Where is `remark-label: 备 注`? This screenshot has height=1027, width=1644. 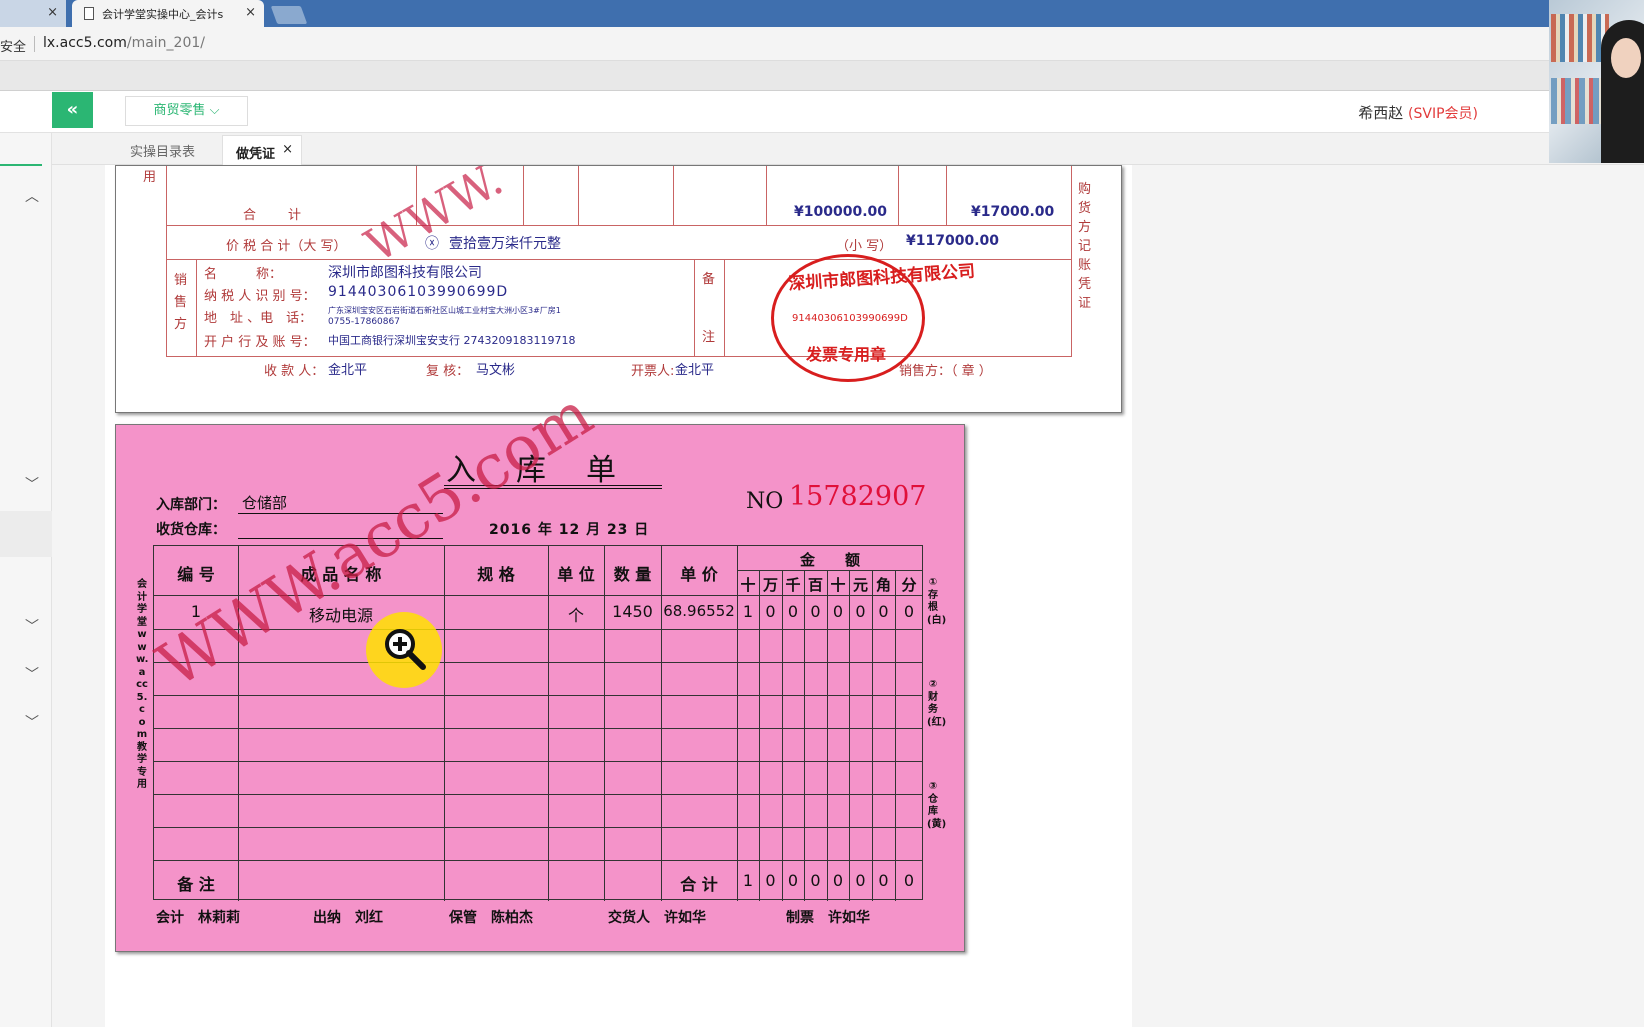 remark-label: 备 注 is located at coordinates (196, 884).